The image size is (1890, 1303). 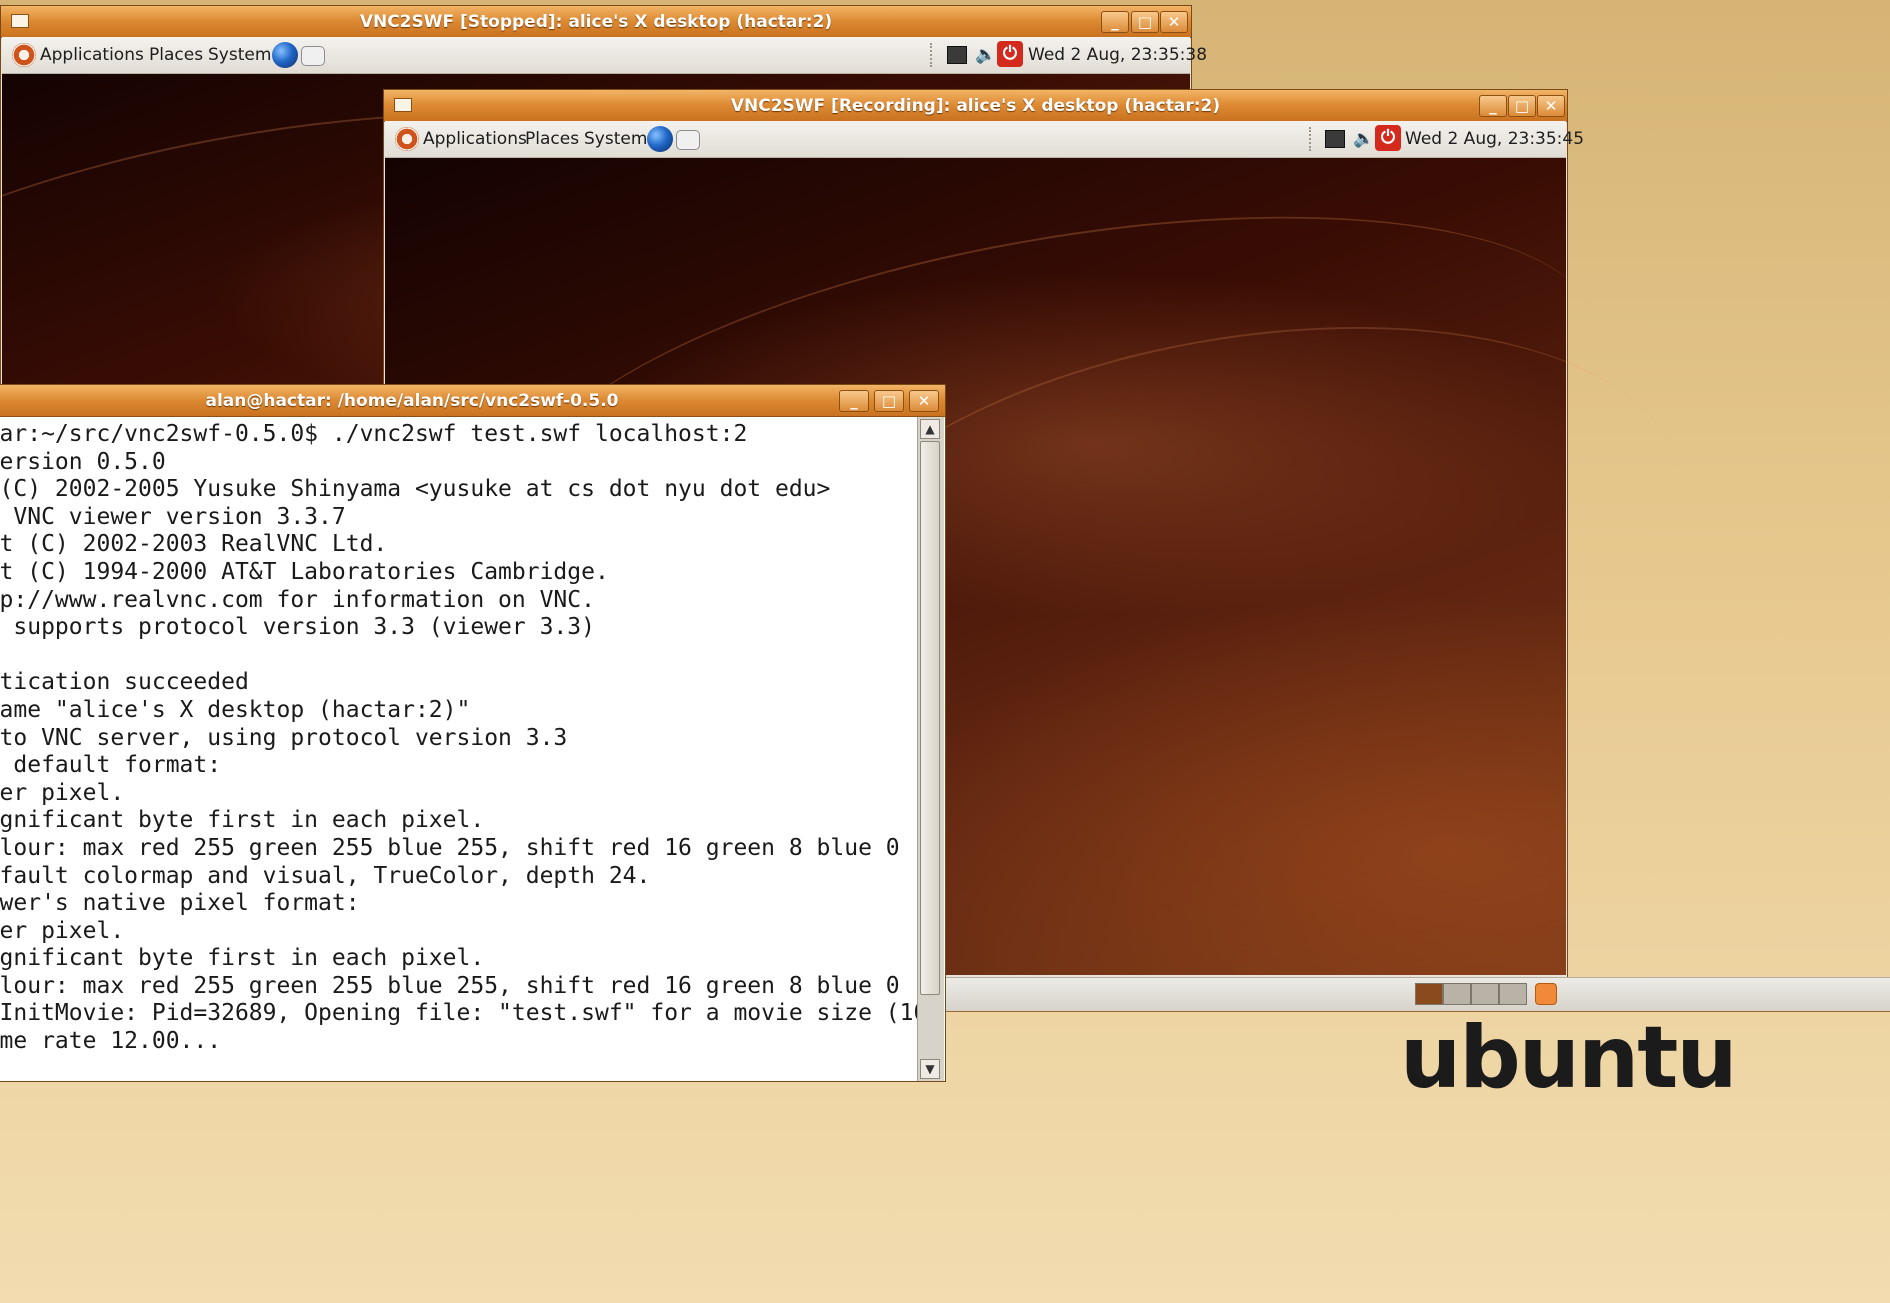 I want to click on bottom-panel, so click(x=1417, y=994).